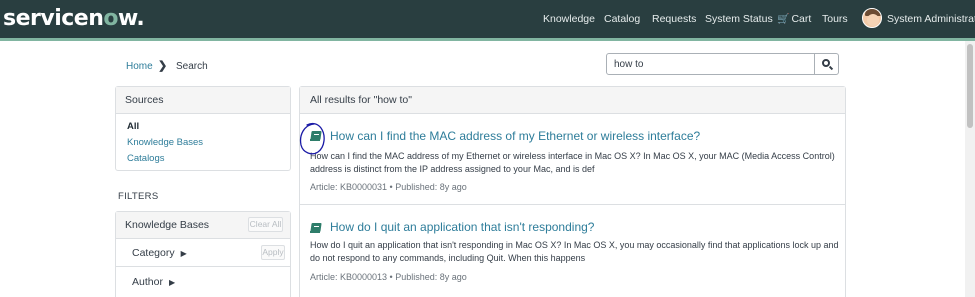  Describe the element at coordinates (801, 19) in the screenshot. I see `nav-cart-label: Cart` at that location.